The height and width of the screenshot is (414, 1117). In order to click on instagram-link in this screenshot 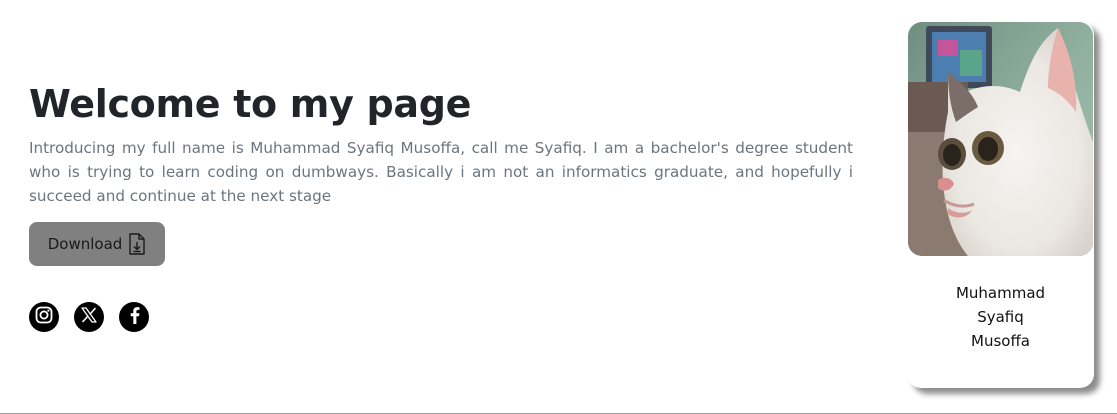, I will do `click(44, 317)`.